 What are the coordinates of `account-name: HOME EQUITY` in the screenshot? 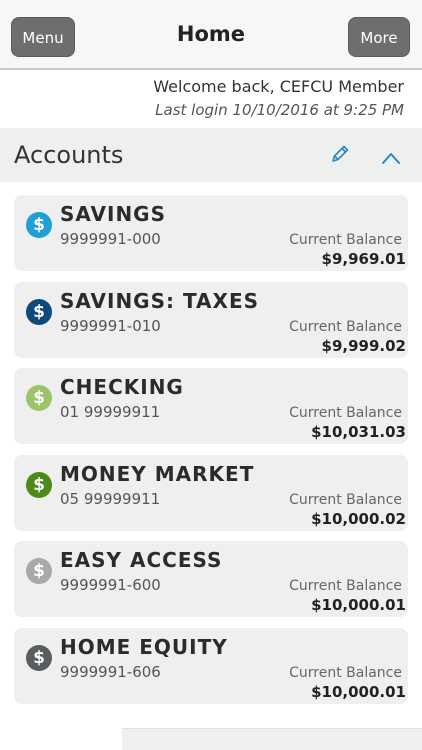 It's located at (144, 647).